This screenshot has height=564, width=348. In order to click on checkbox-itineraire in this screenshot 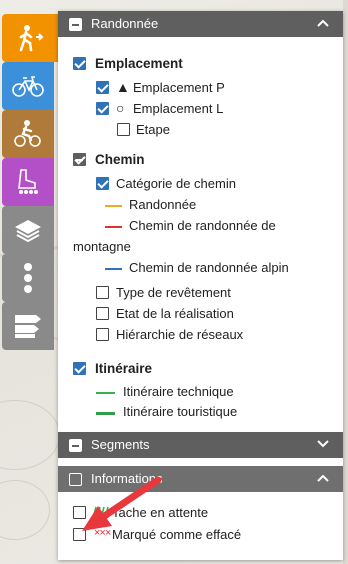, I will do `click(79, 368)`.